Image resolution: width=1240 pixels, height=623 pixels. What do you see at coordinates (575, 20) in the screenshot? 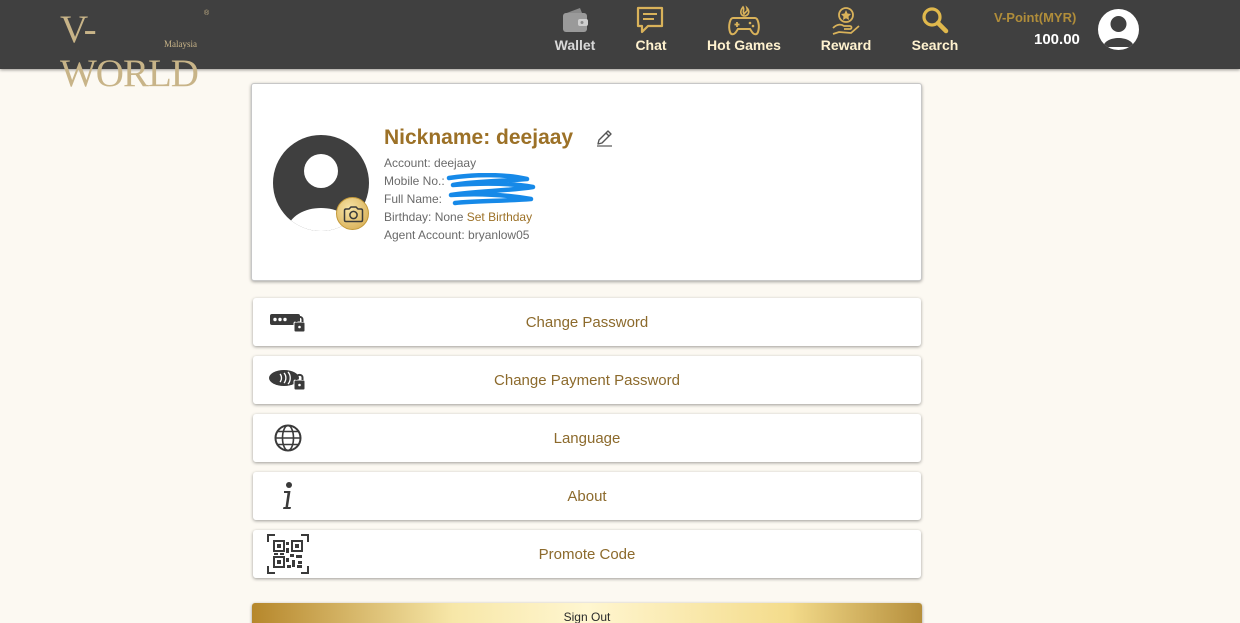
I see `wallet-icon` at bounding box center [575, 20].